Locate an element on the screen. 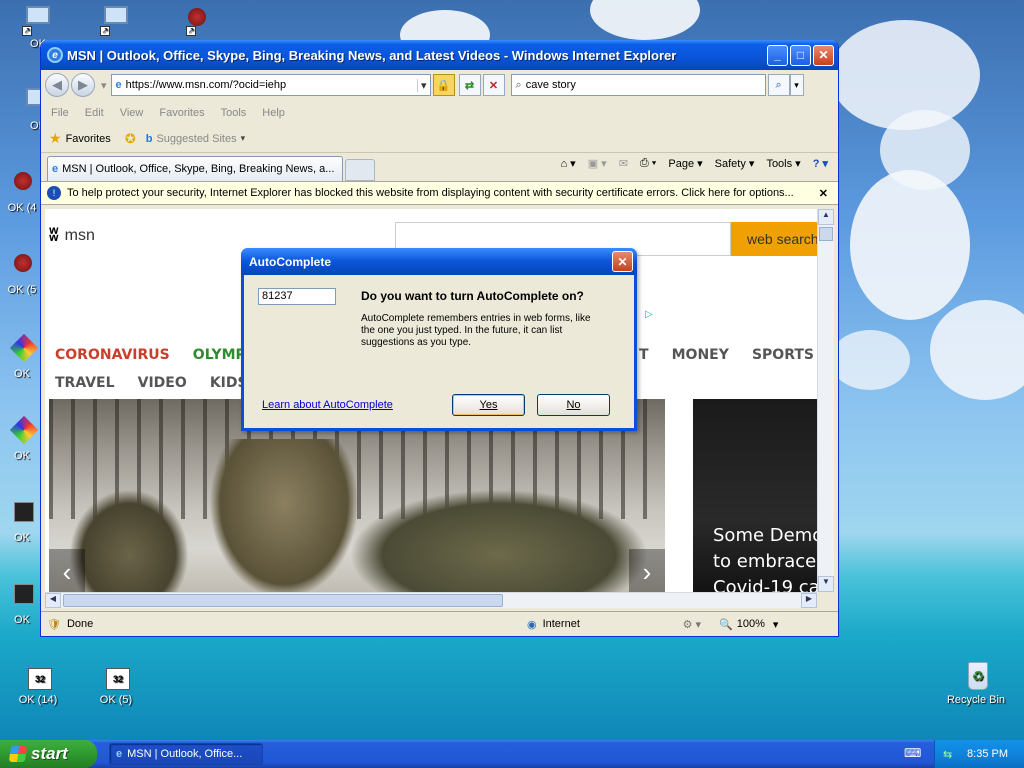 The image size is (1024, 768). horizontal-scrollbar: ◀ ▶ is located at coordinates (431, 600).